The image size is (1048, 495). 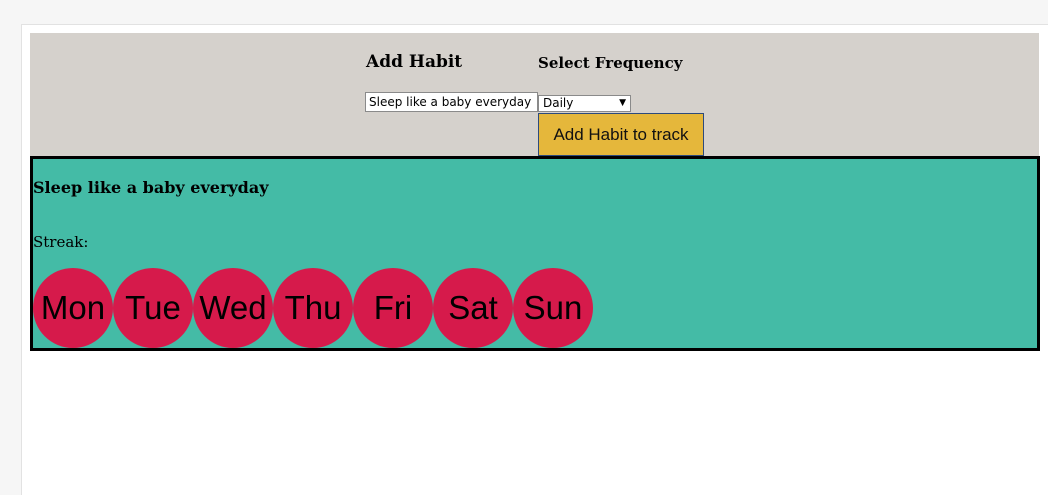 I want to click on day-circle-fri: Fri, so click(x=393, y=308).